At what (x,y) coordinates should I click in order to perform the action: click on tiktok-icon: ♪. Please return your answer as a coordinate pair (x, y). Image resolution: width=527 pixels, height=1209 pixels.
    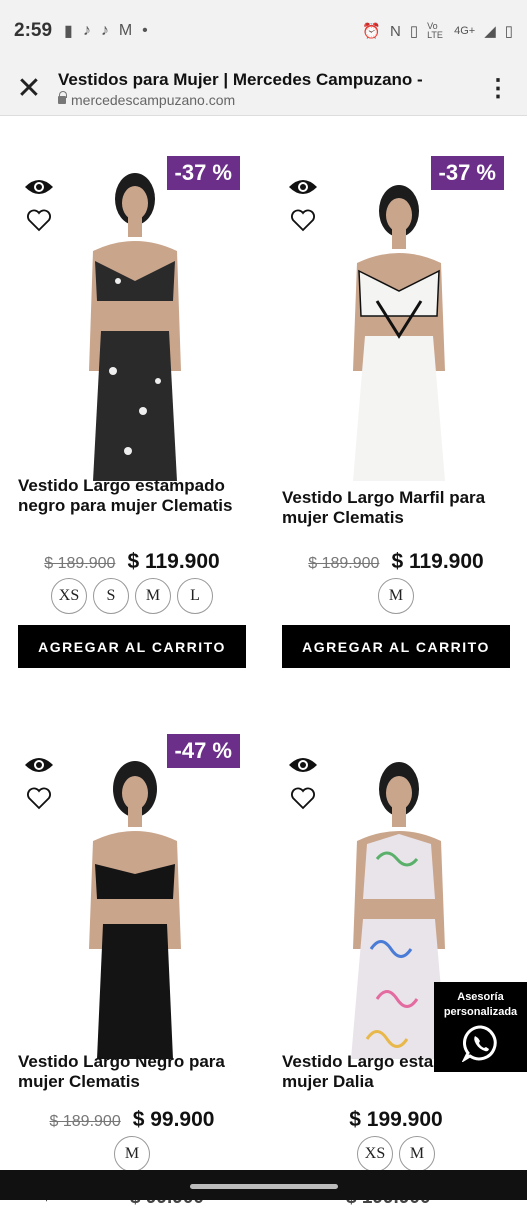
    Looking at the image, I should click on (86, 30).